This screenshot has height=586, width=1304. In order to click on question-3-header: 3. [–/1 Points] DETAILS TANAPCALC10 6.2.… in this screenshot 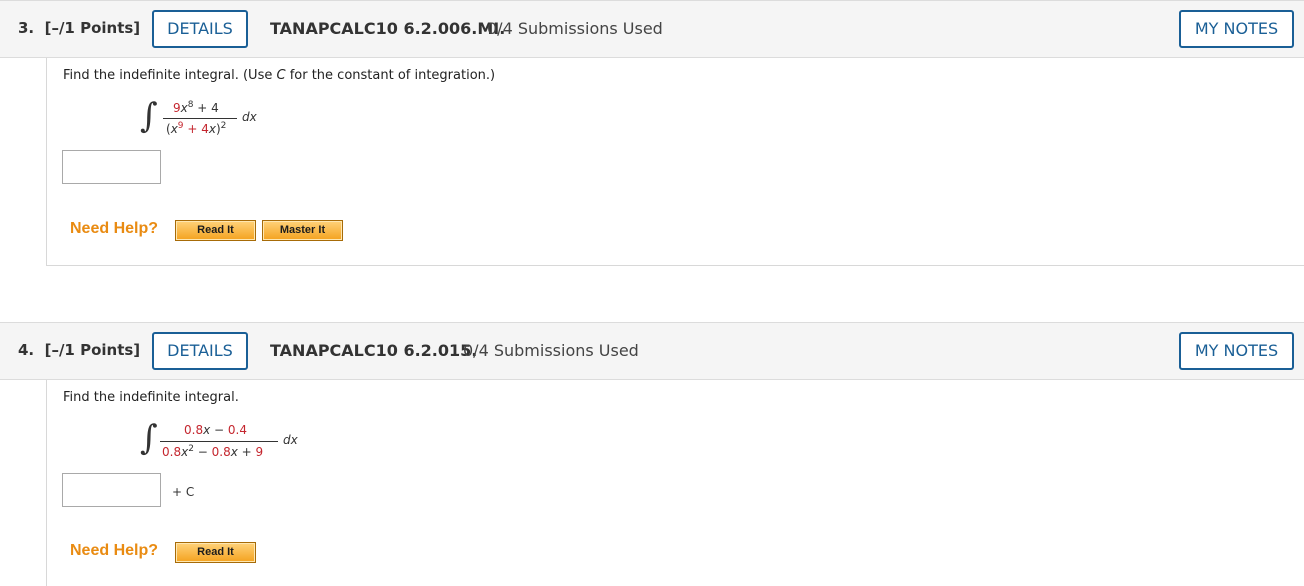, I will do `click(652, 29)`.